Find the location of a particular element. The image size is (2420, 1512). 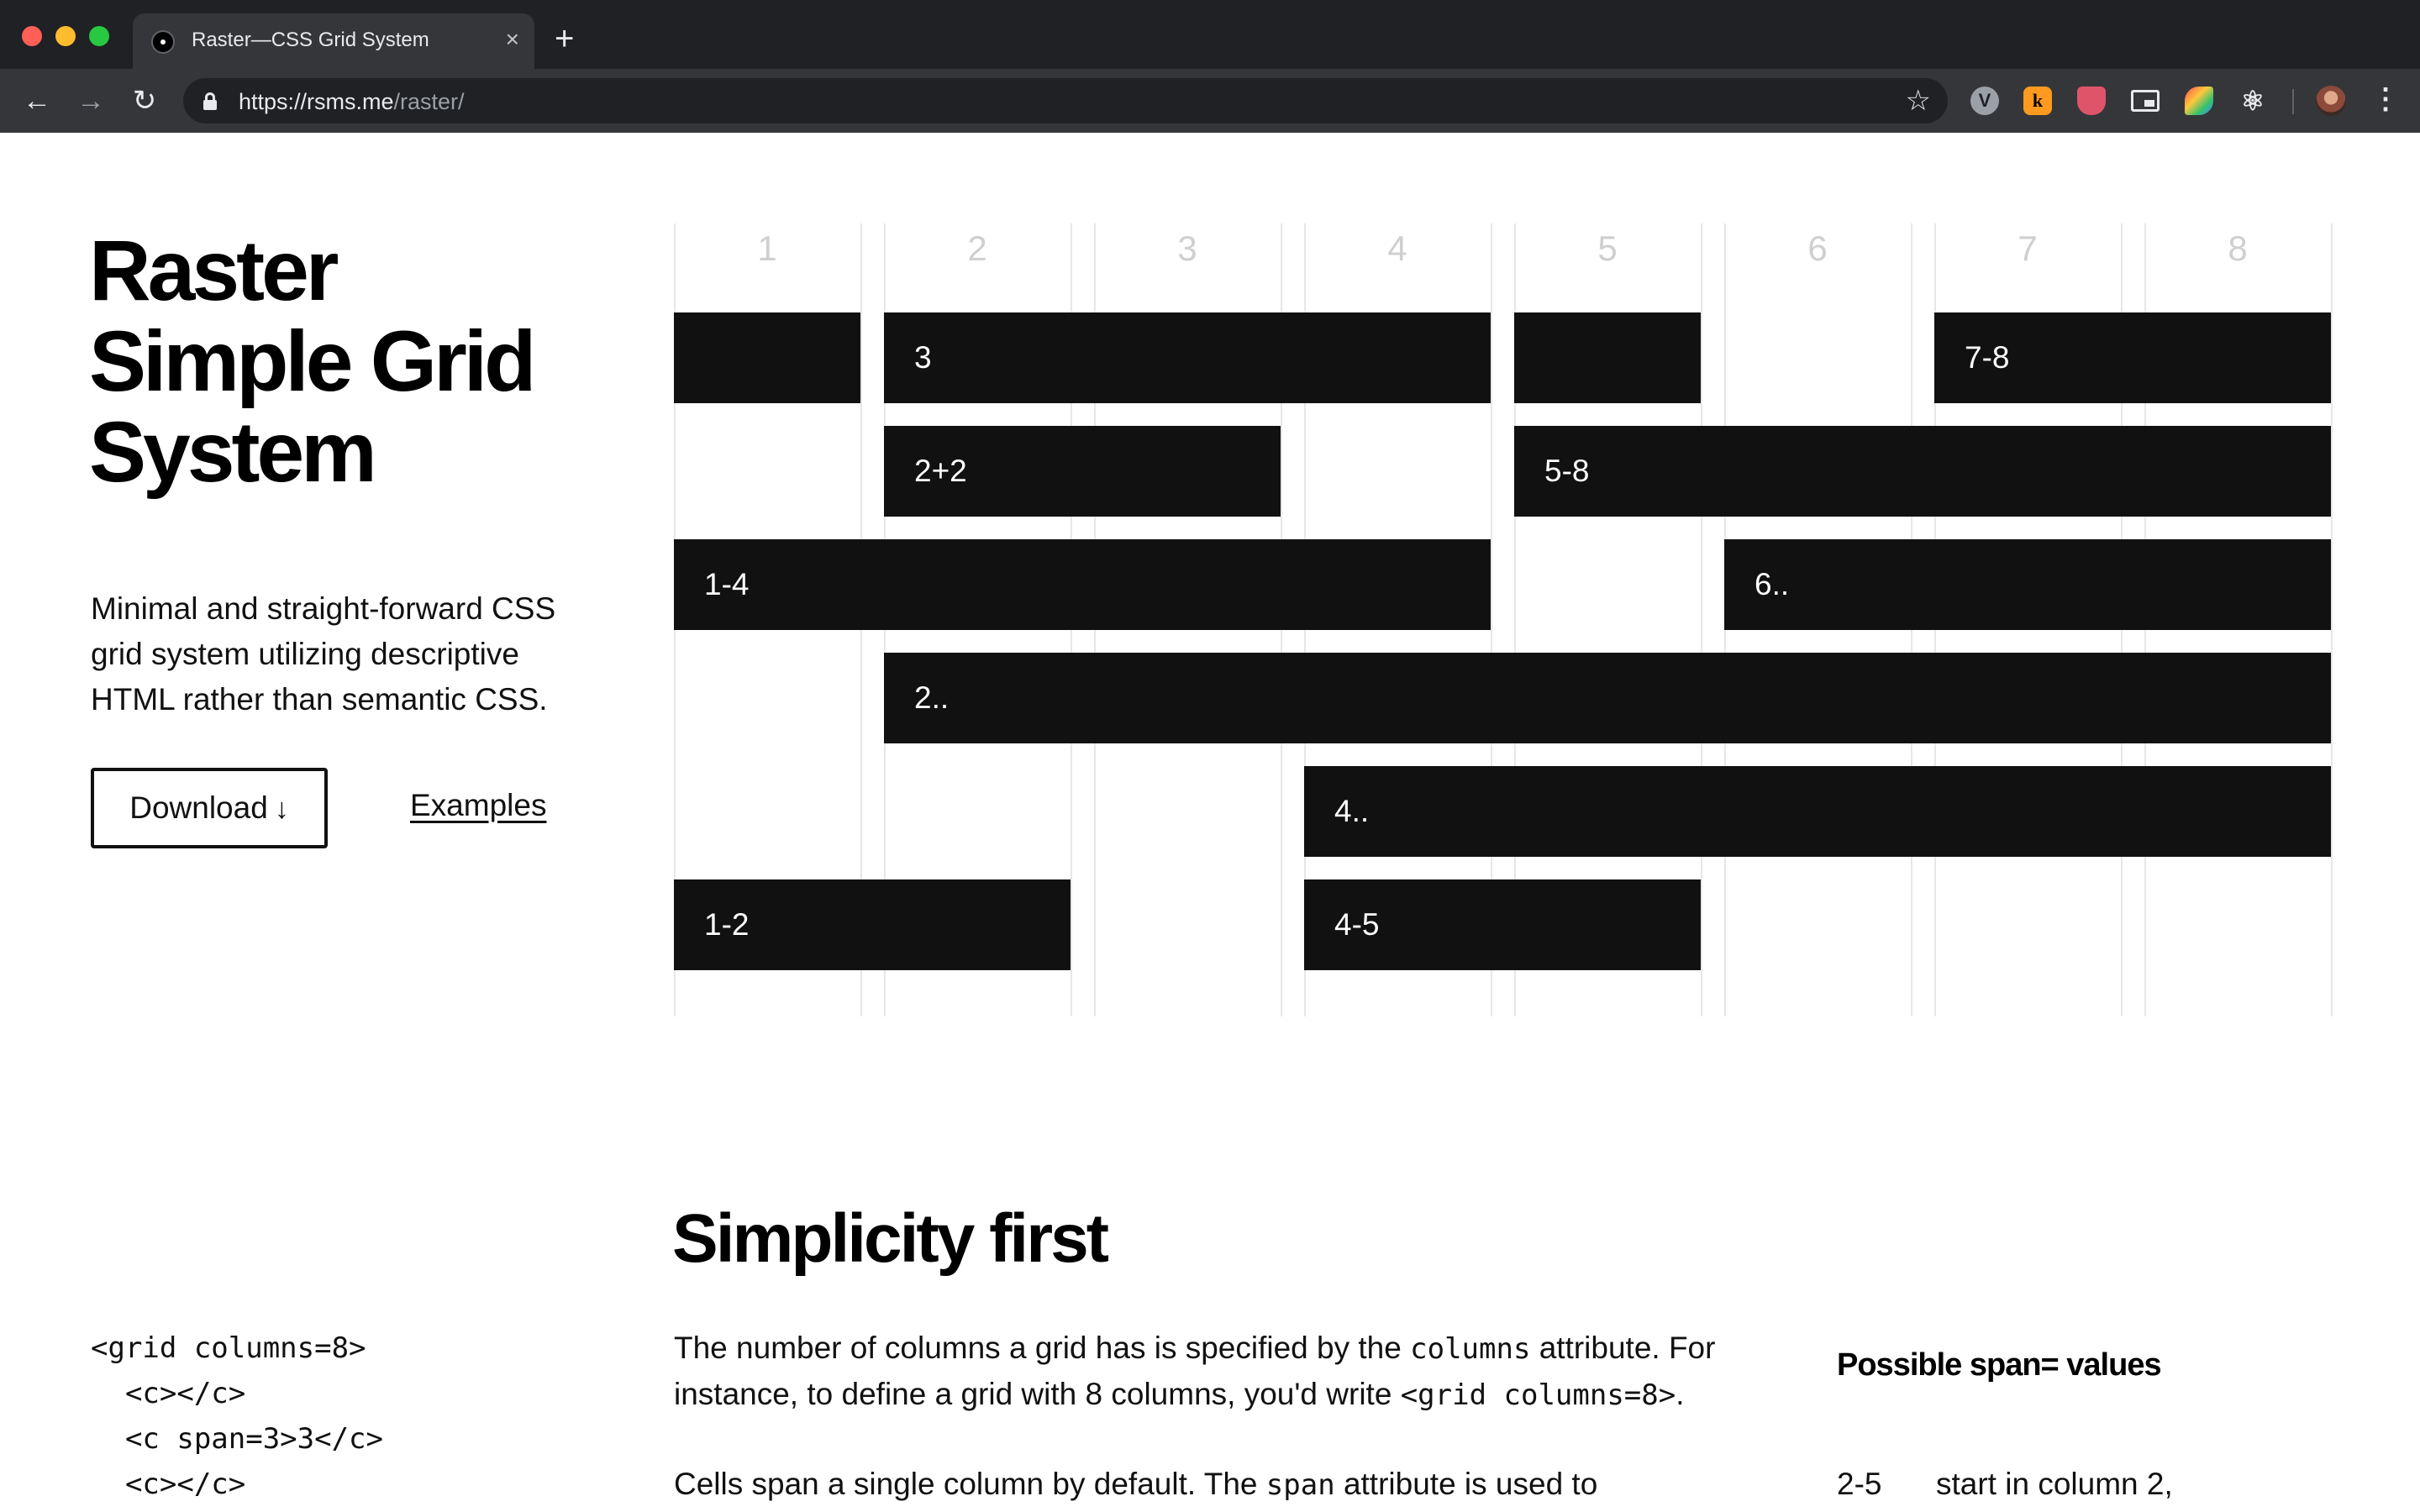

hero-title-line: Raster is located at coordinates (214, 270).